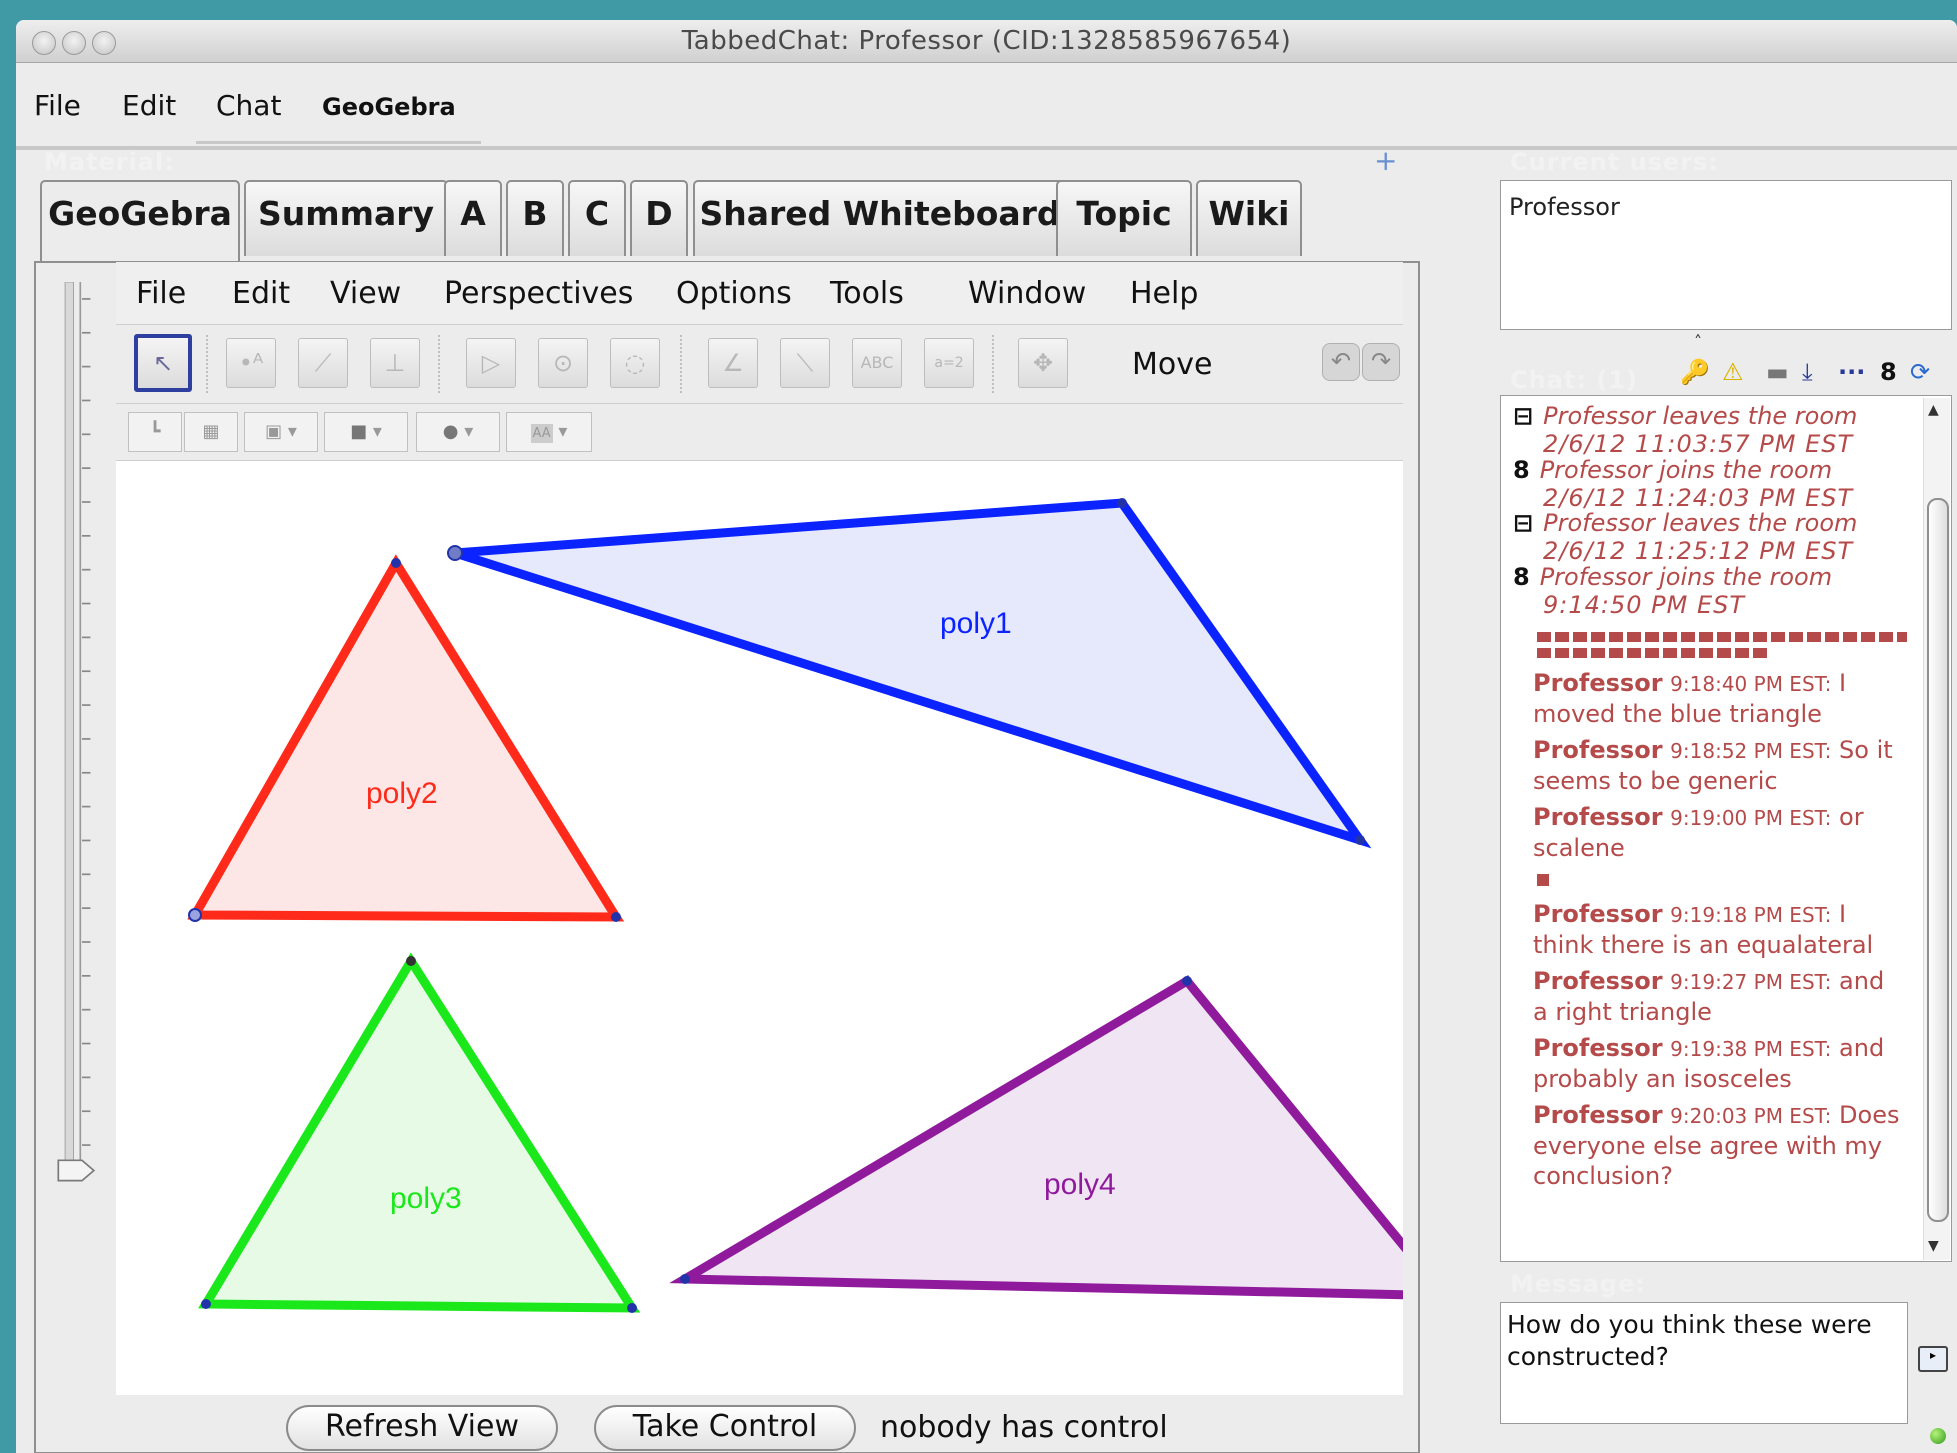 The height and width of the screenshot is (1453, 1957). I want to click on take-control-button: Take Control, so click(725, 1428).